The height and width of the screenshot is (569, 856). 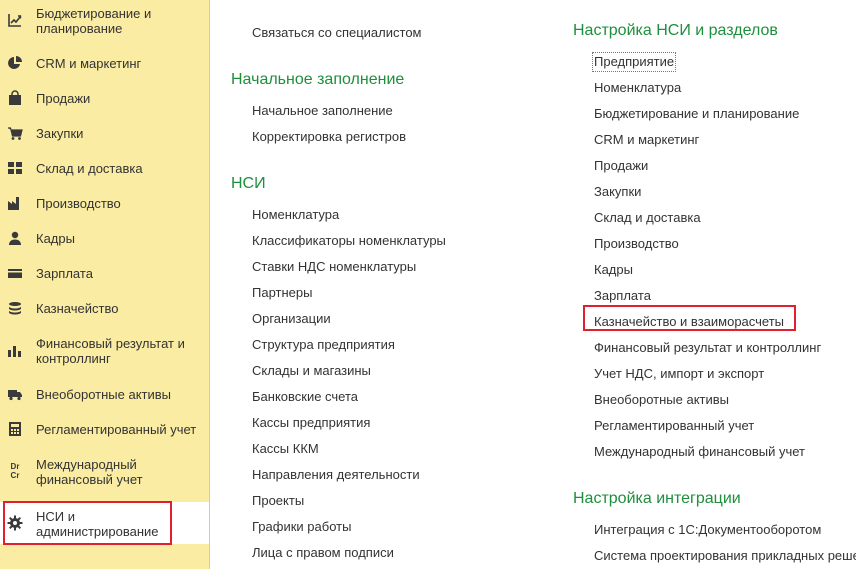 What do you see at coordinates (15, 471) in the screenshot?
I see `dr-cr-icon: Dr Cr` at bounding box center [15, 471].